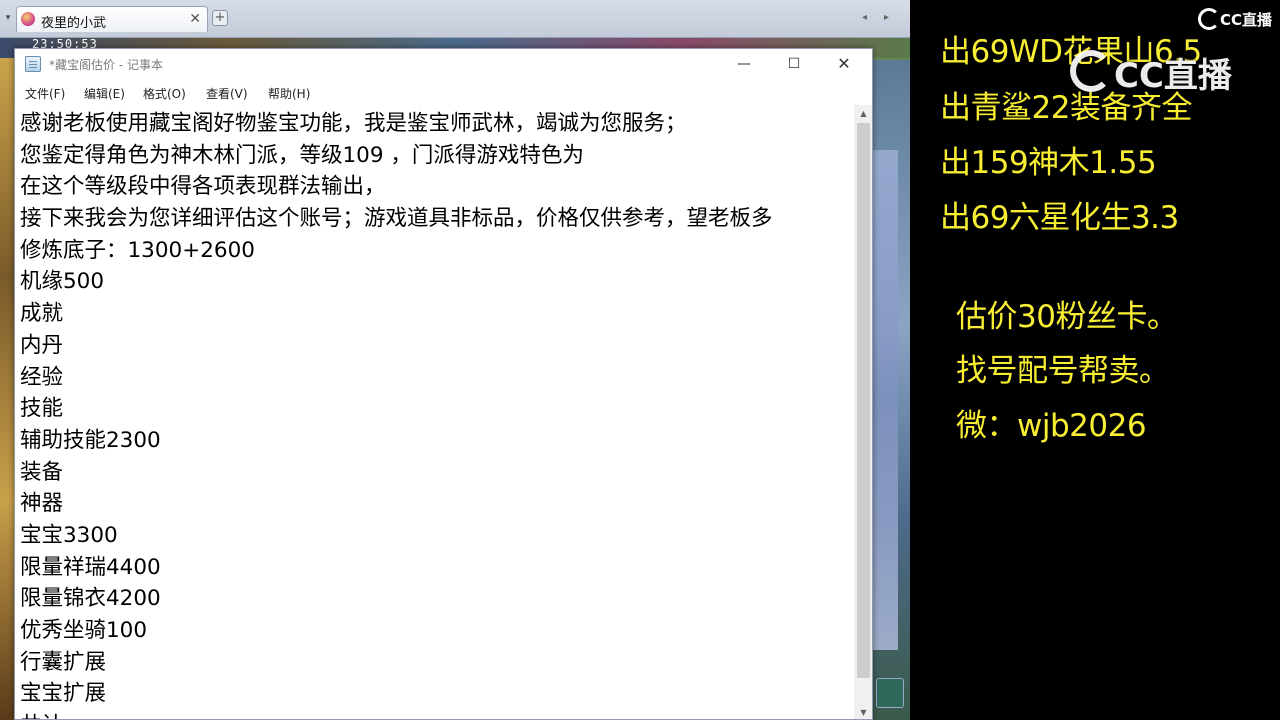  I want to click on tab-scroll-right-icon: ▸, so click(886, 17).